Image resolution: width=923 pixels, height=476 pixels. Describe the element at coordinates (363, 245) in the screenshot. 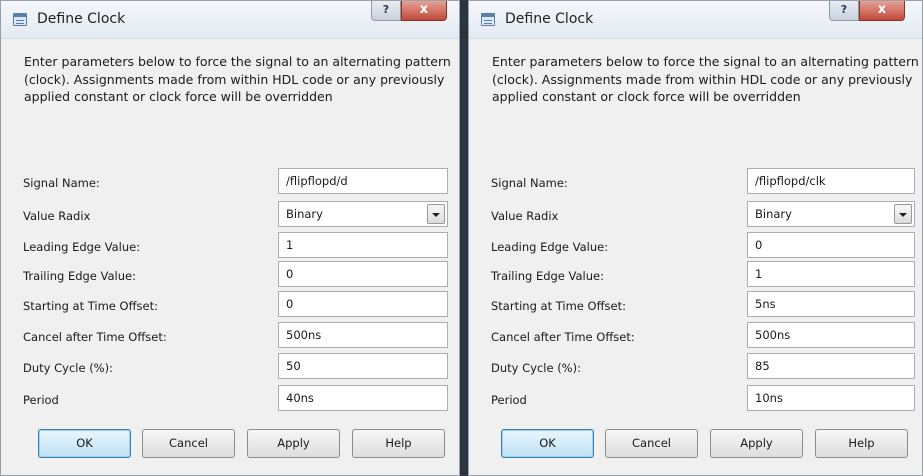

I see `leading-edge-input: 1` at that location.